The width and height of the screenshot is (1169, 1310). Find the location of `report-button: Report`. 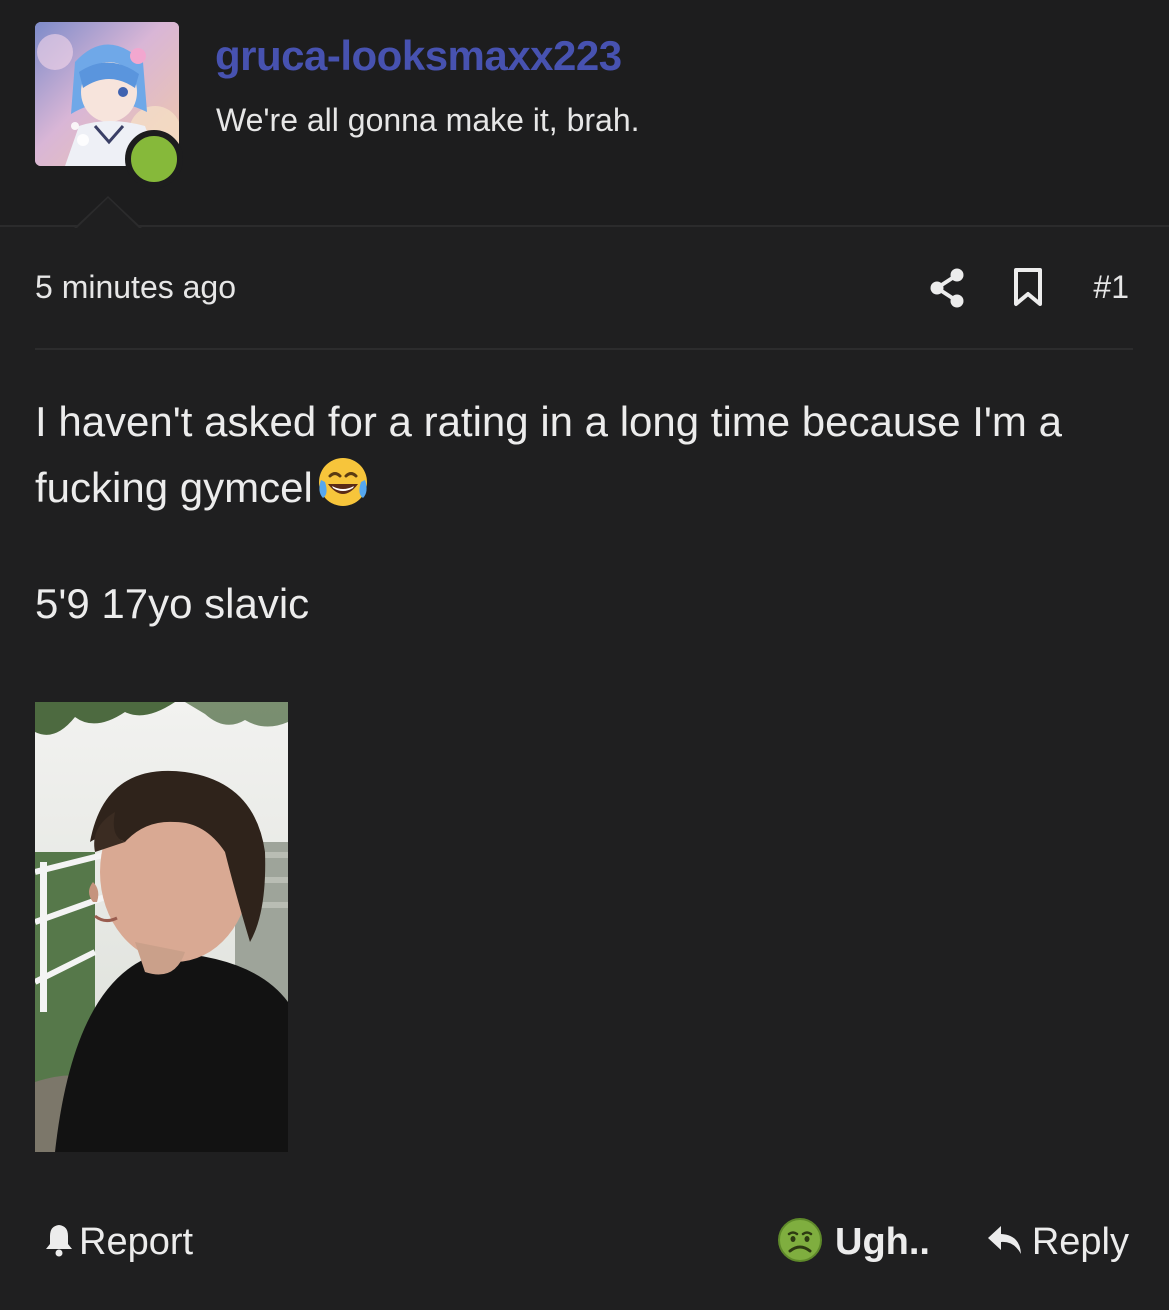

report-button: Report is located at coordinates (118, 1242).